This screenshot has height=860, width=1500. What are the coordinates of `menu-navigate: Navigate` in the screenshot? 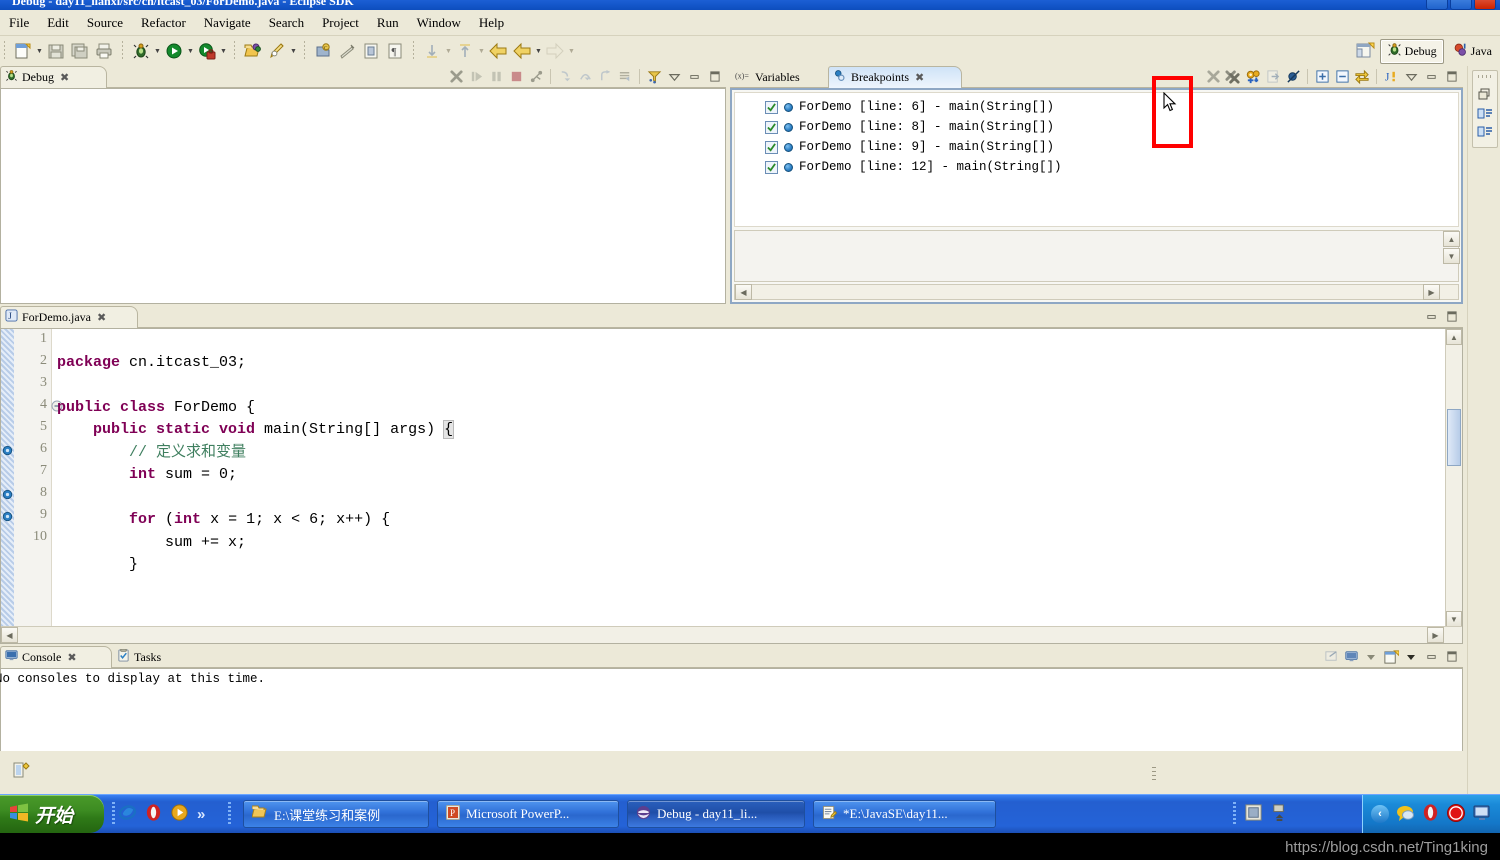 It's located at (227, 23).